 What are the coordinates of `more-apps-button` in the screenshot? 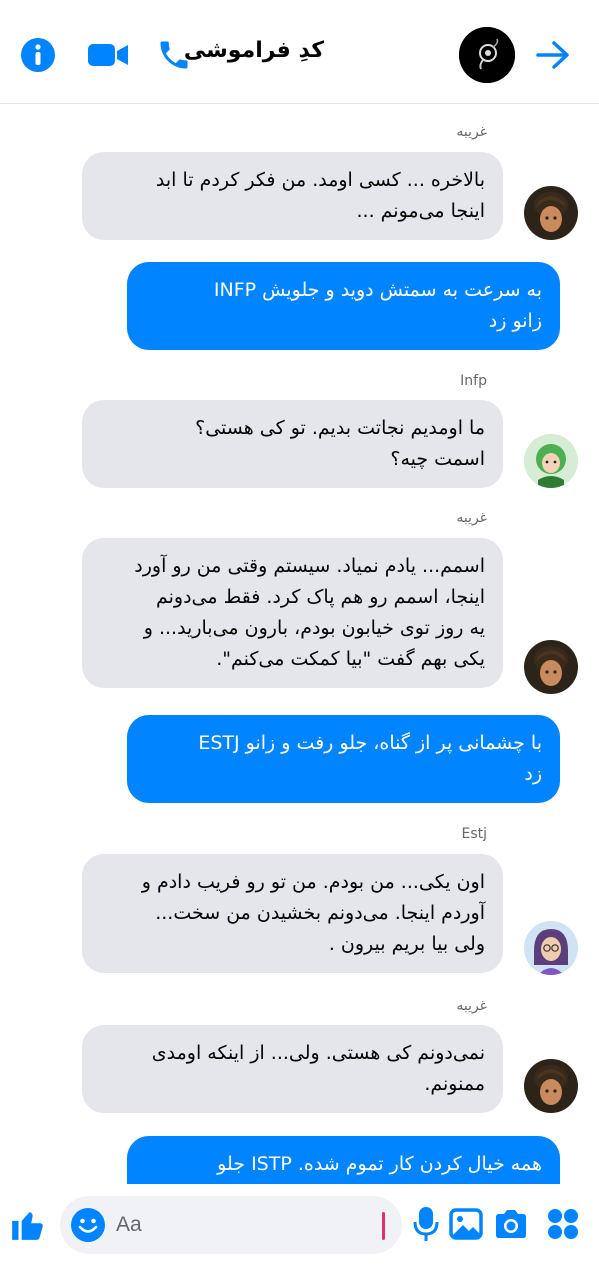 It's located at (563, 1224).